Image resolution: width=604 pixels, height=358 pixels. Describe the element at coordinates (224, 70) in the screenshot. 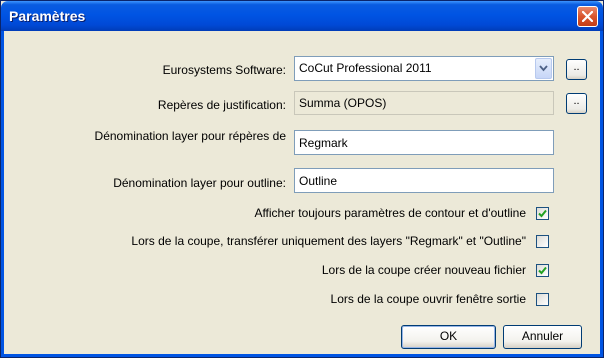

I see `software-label: Eurosystems Software:` at that location.